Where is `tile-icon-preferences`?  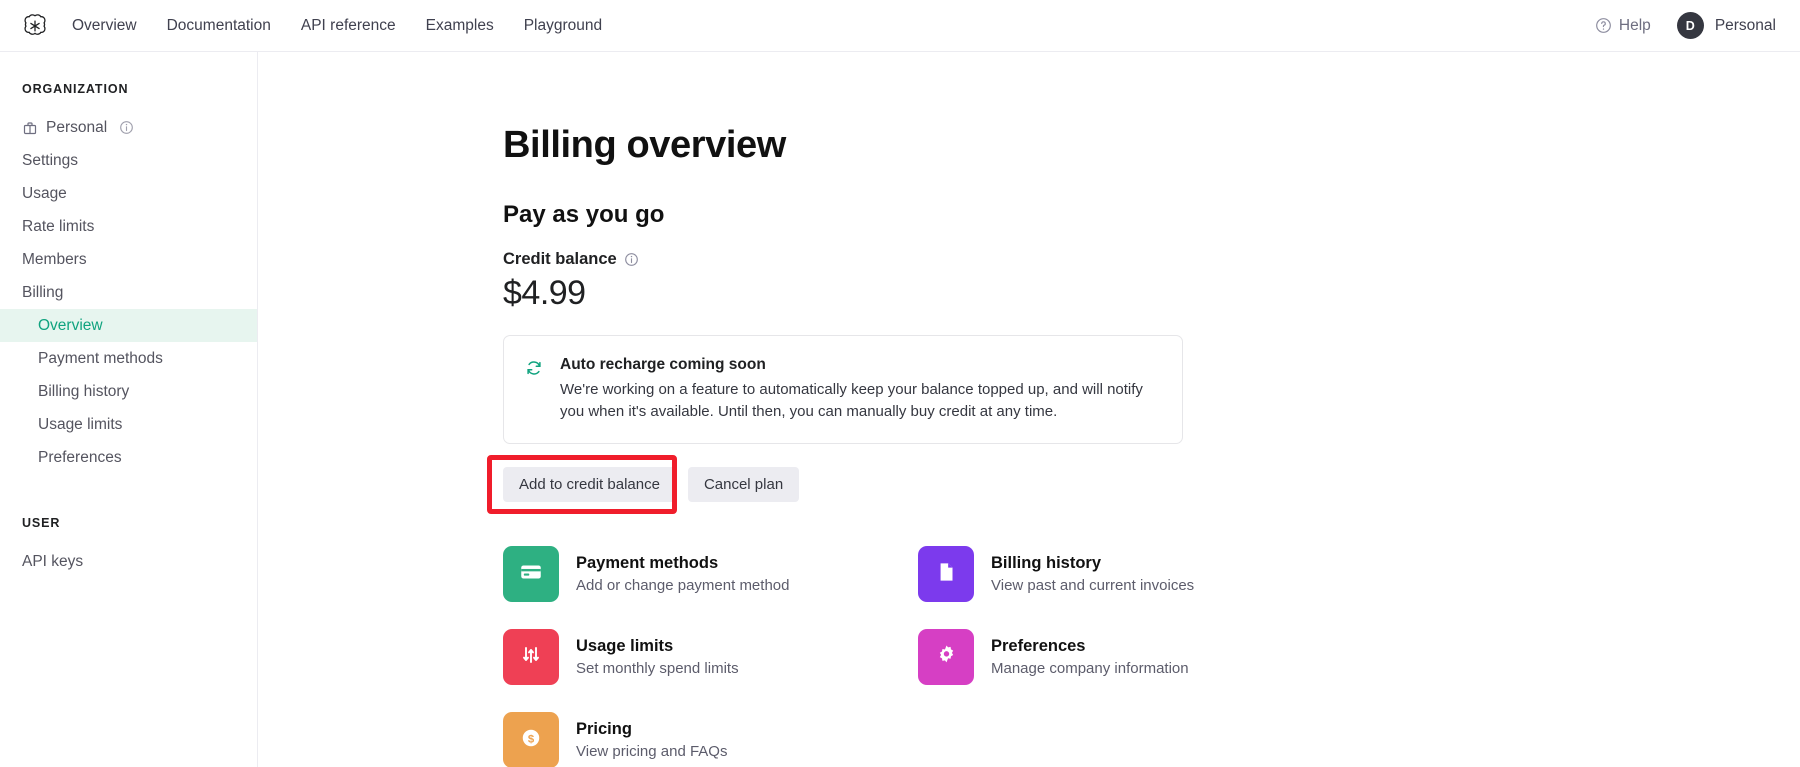
tile-icon-preferences is located at coordinates (946, 657).